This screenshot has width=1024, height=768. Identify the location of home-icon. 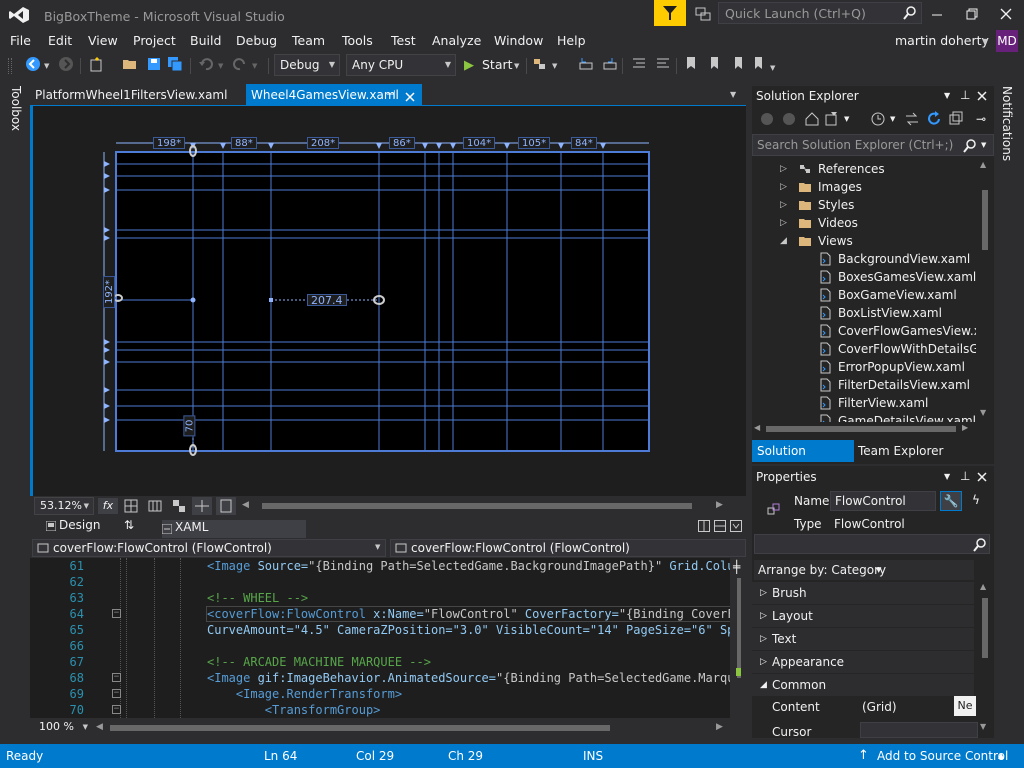
(812, 120).